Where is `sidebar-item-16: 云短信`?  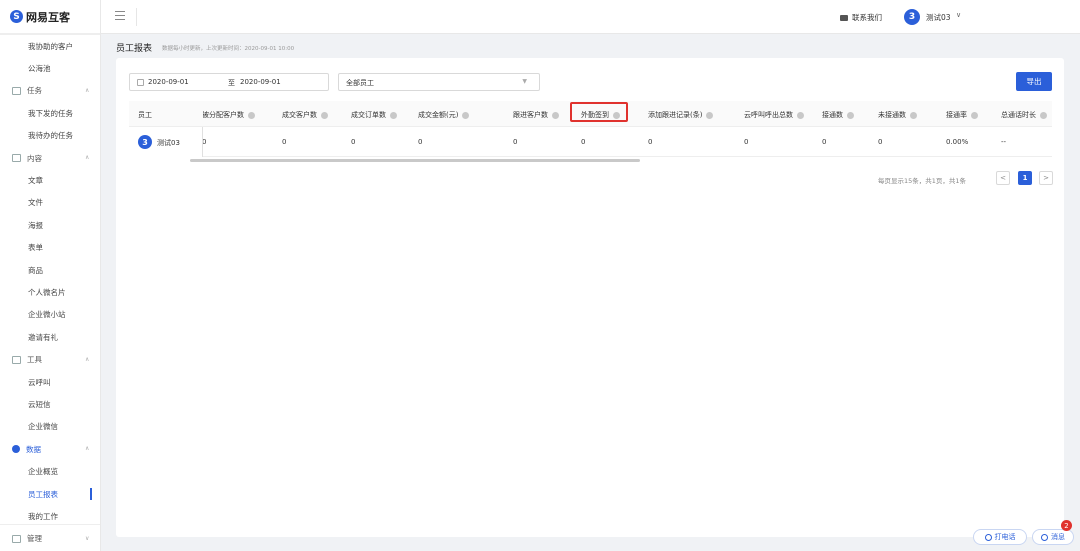
sidebar-item-16: 云短信 is located at coordinates (50, 404).